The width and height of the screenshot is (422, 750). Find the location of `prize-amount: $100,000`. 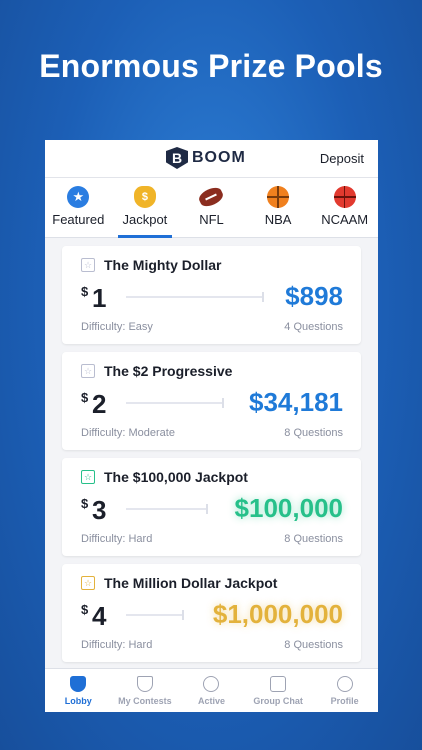

prize-amount: $100,000 is located at coordinates (288, 508).